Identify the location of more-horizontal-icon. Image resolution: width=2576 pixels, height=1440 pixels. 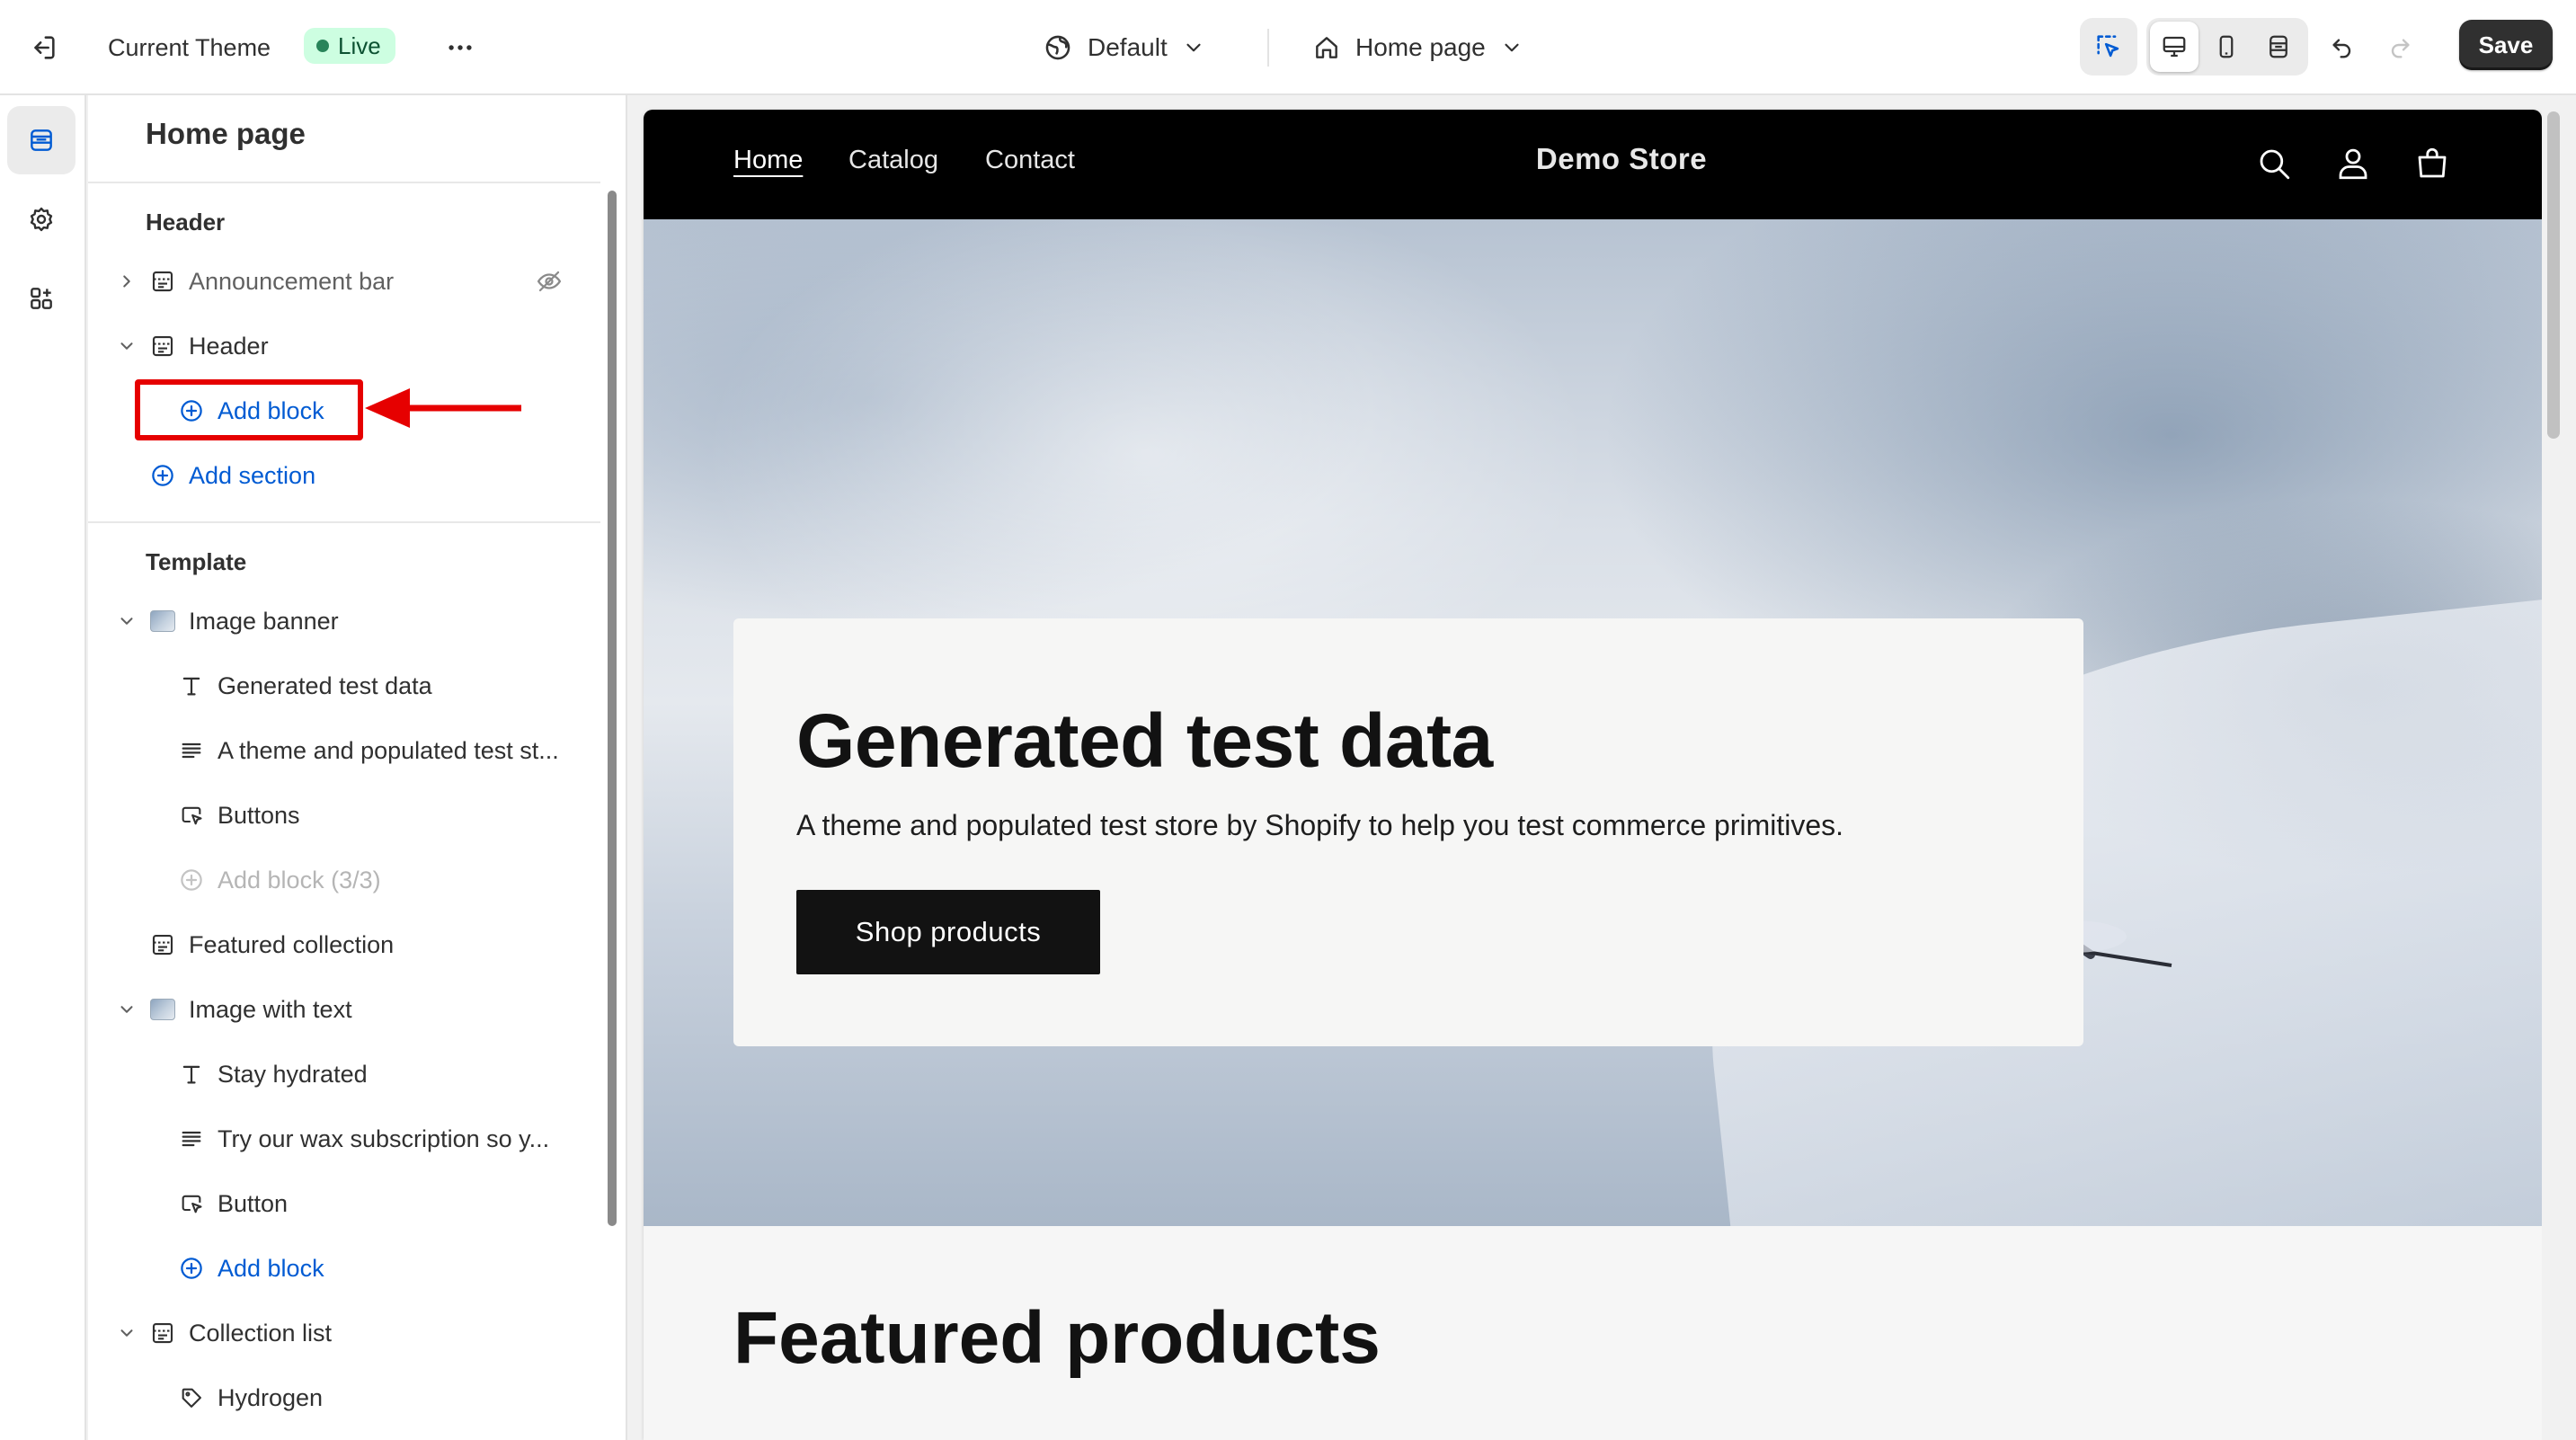
(460, 47).